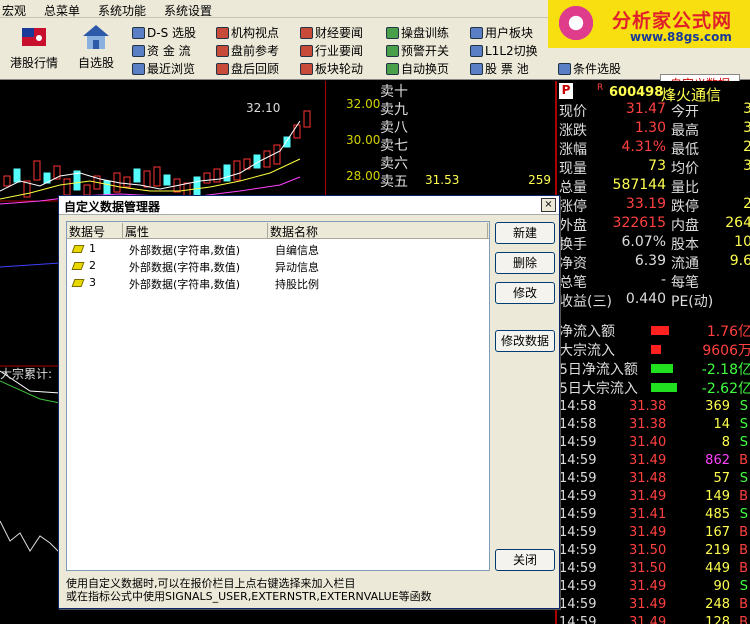 The image size is (750, 624). I want to click on quote-row: 换手 6.07% 股本 10, so click(654, 243).